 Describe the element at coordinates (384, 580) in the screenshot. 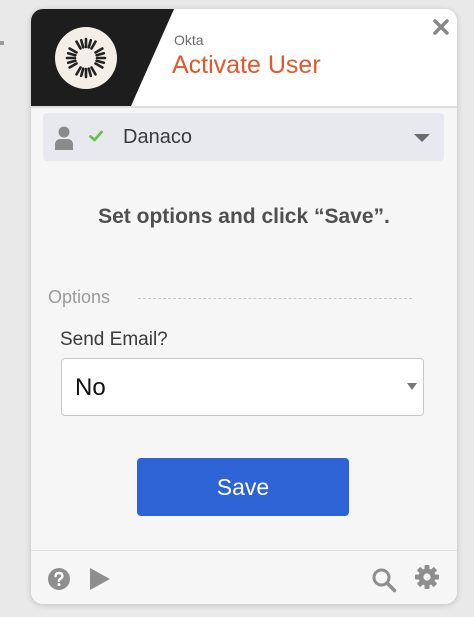

I see `search-icon` at that location.